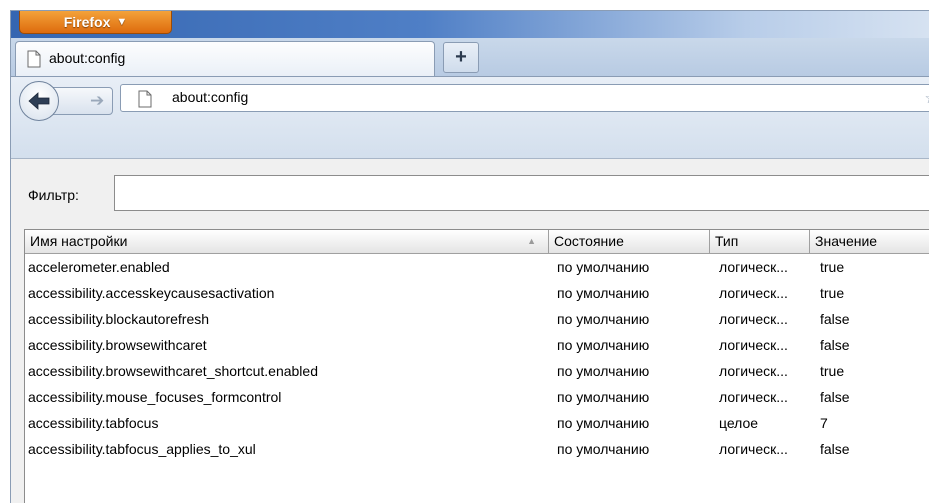 Image resolution: width=929 pixels, height=503 pixels. What do you see at coordinates (727, 241) in the screenshot?
I see `column-header-label: Тип` at bounding box center [727, 241].